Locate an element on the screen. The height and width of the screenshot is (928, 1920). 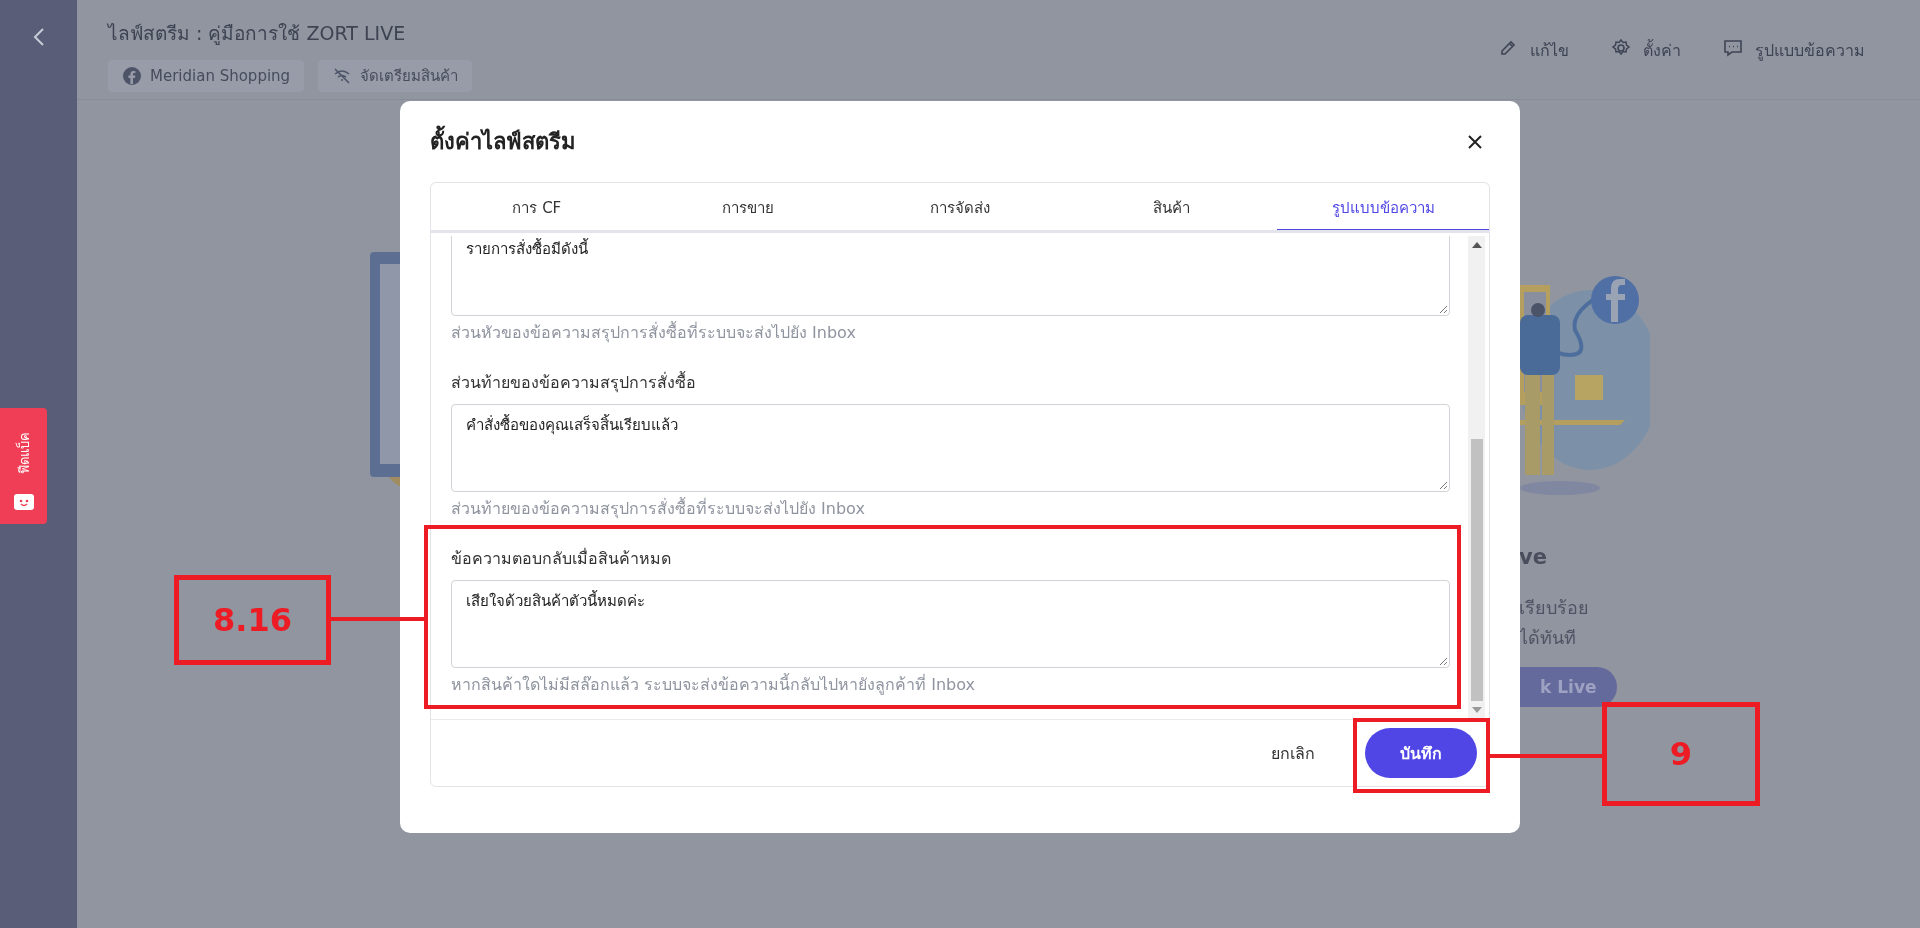
card-text: เรียบร้อย is located at coordinates (1554, 608).